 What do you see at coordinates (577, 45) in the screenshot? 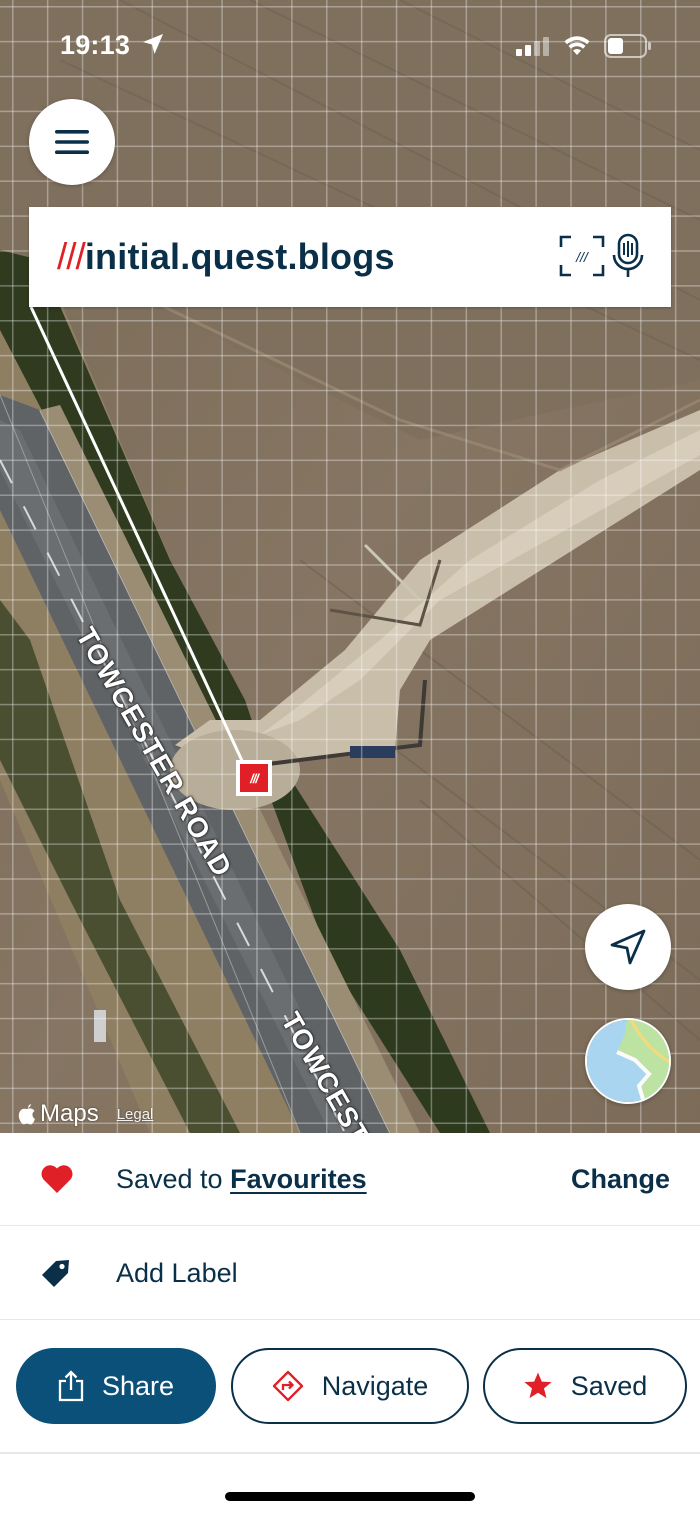
I see `wifi-icon` at bounding box center [577, 45].